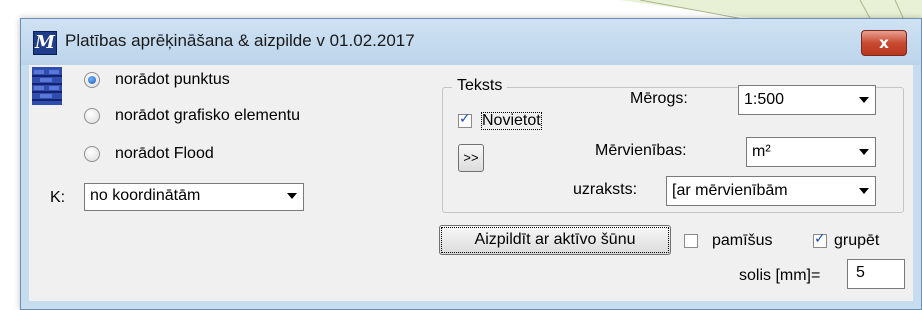 This screenshot has height=310, width=922. What do you see at coordinates (145, 195) in the screenshot?
I see `k-select-value: no koordinātām` at bounding box center [145, 195].